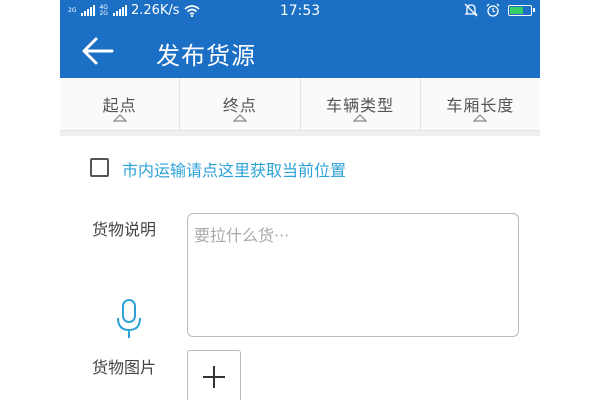 This screenshot has height=400, width=600. What do you see at coordinates (517, 10) in the screenshot?
I see `battery-fill` at bounding box center [517, 10].